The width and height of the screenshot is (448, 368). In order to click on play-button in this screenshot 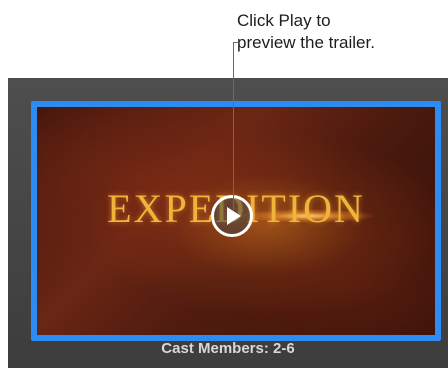, I will do `click(232, 216)`.